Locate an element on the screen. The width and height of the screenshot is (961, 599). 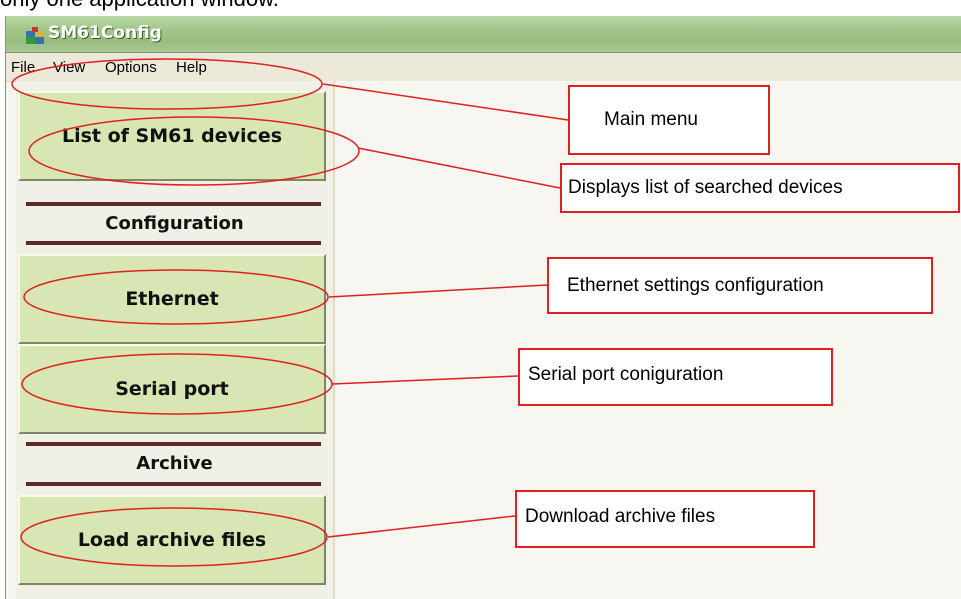
section-archive-heading: Archive is located at coordinates (174, 463).